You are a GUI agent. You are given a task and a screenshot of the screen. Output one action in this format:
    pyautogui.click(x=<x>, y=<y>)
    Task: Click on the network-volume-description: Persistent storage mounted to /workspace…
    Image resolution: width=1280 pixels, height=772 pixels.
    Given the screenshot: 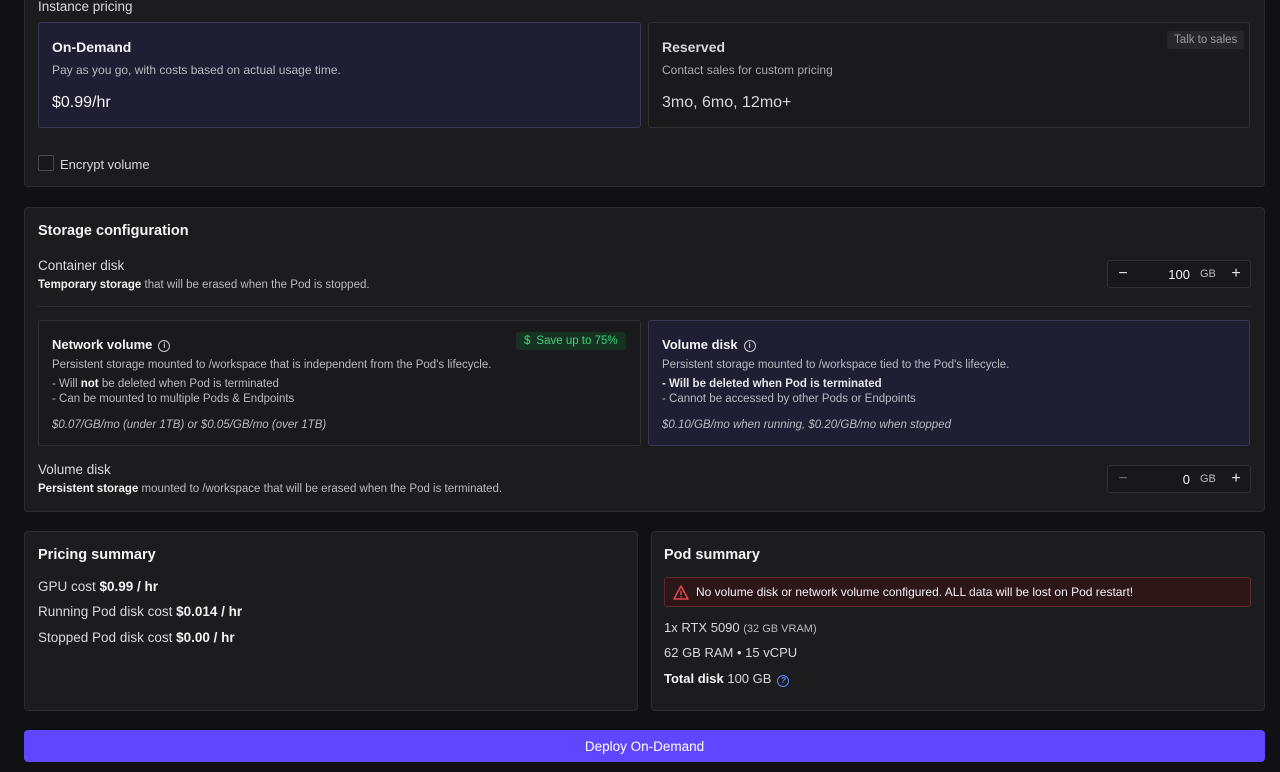 What is the action you would take?
    pyautogui.click(x=272, y=365)
    